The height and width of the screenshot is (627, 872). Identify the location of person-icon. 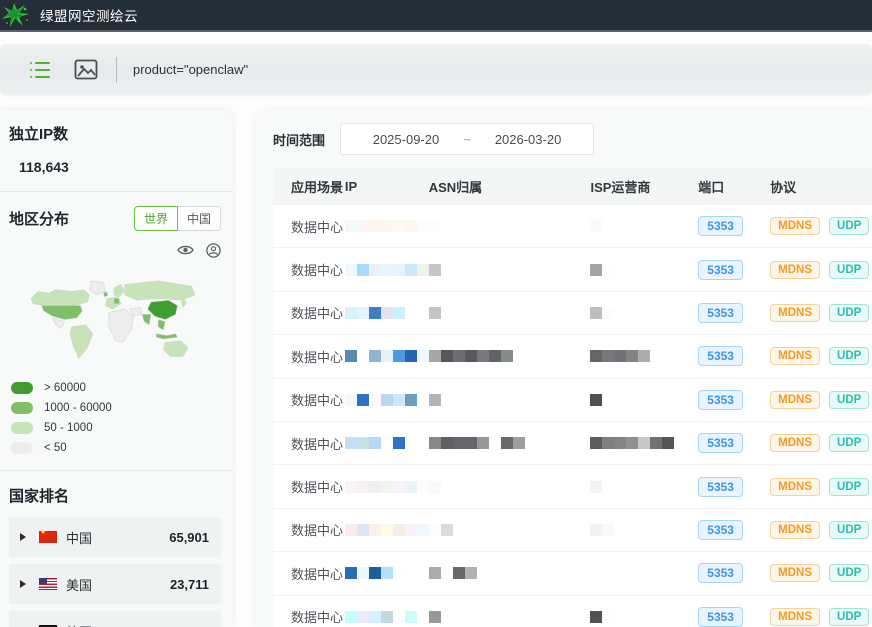
(213, 250).